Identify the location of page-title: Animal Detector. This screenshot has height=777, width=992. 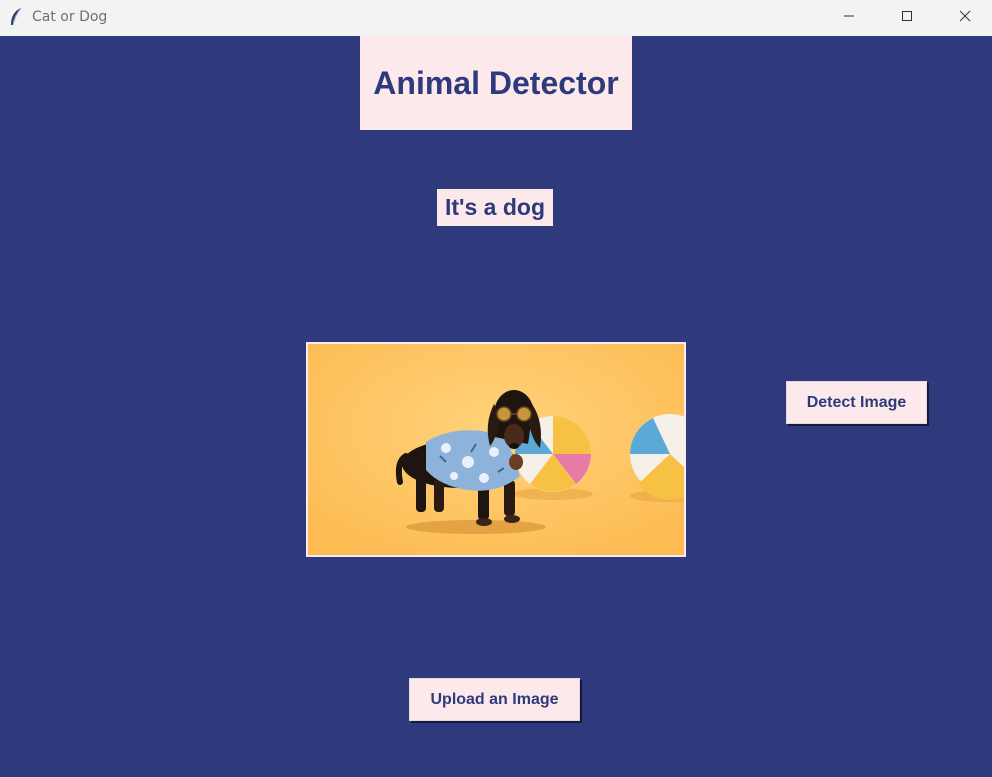
(496, 82).